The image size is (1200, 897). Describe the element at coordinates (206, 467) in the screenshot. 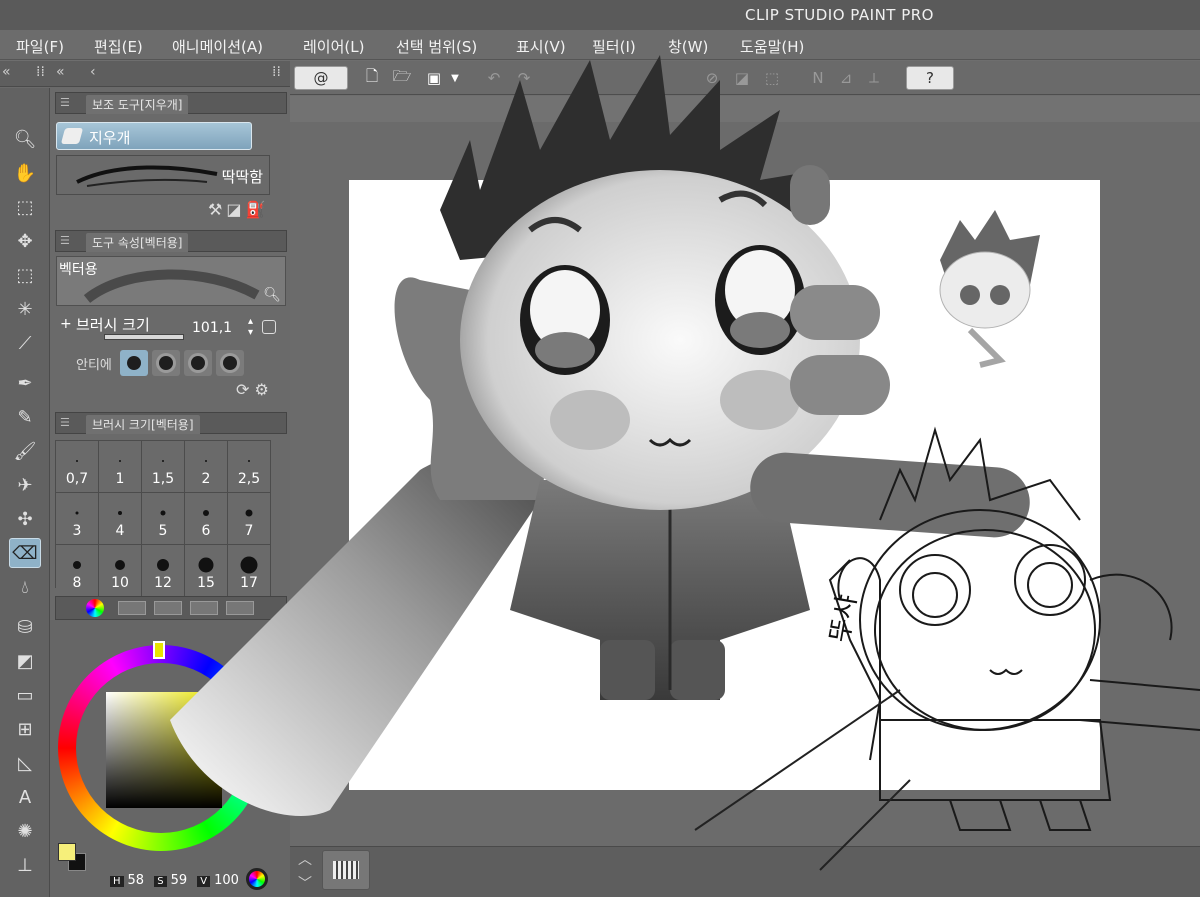

I see `brush-size-preset: 2` at that location.